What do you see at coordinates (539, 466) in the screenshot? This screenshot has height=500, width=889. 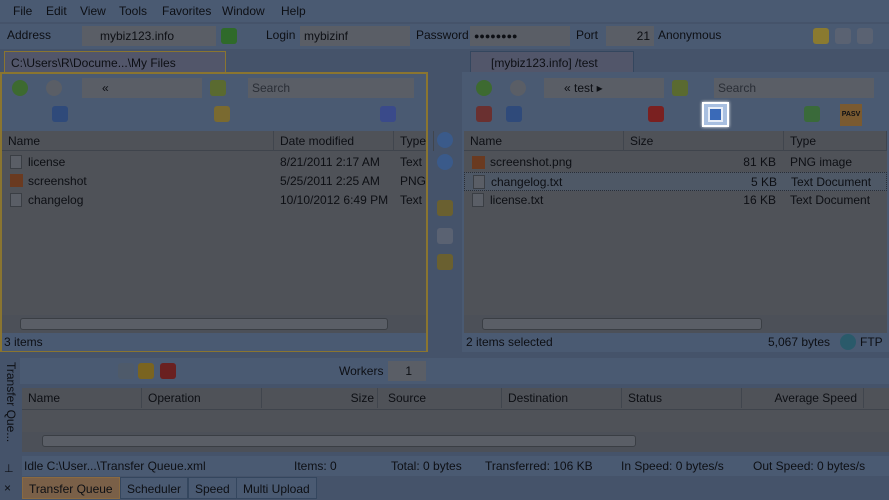 I see `queue-transferred: Transferred: 106 KB` at bounding box center [539, 466].